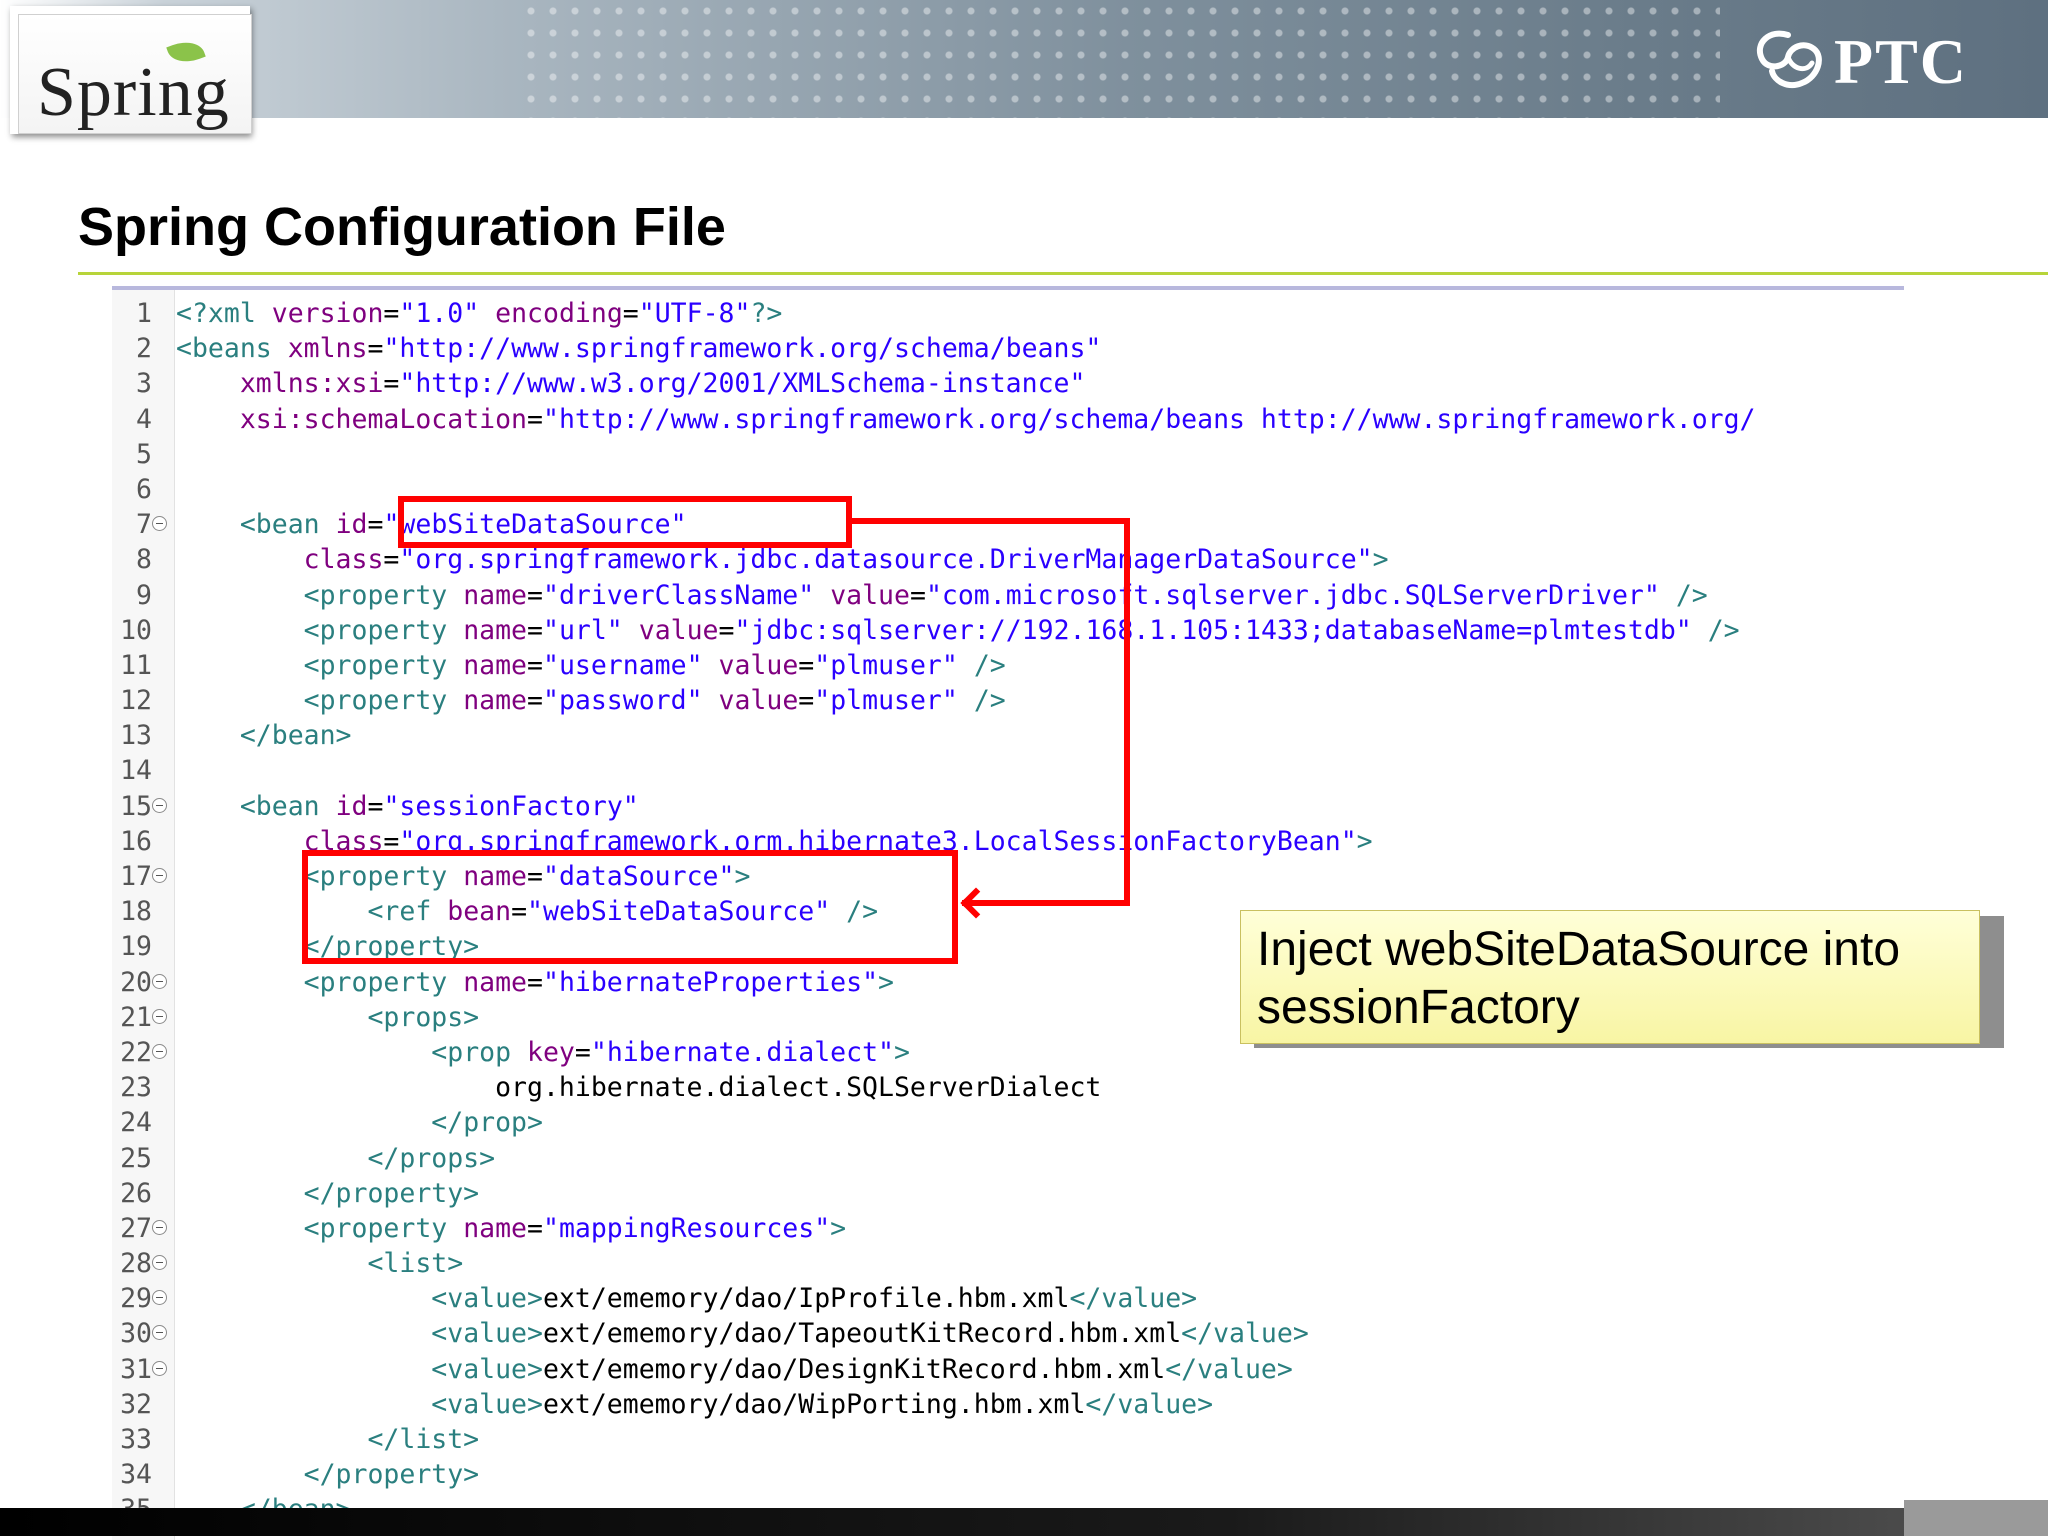 The image size is (2048, 1540). What do you see at coordinates (1024, 59) in the screenshot?
I see `header-banner` at bounding box center [1024, 59].